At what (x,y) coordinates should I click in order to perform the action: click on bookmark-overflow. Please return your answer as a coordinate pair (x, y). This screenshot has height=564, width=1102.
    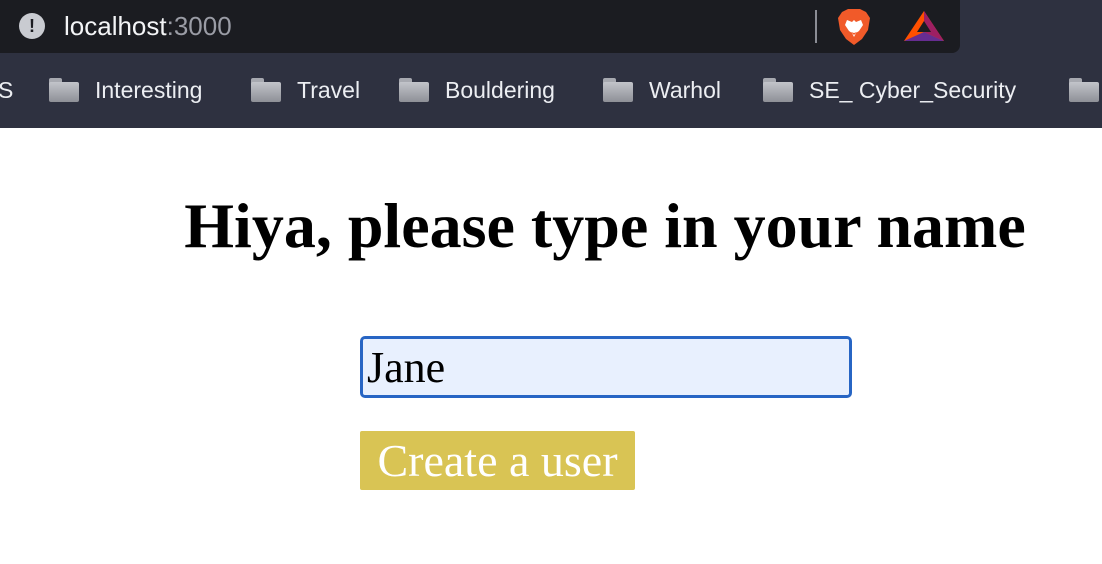
    Looking at the image, I should click on (1085, 90).